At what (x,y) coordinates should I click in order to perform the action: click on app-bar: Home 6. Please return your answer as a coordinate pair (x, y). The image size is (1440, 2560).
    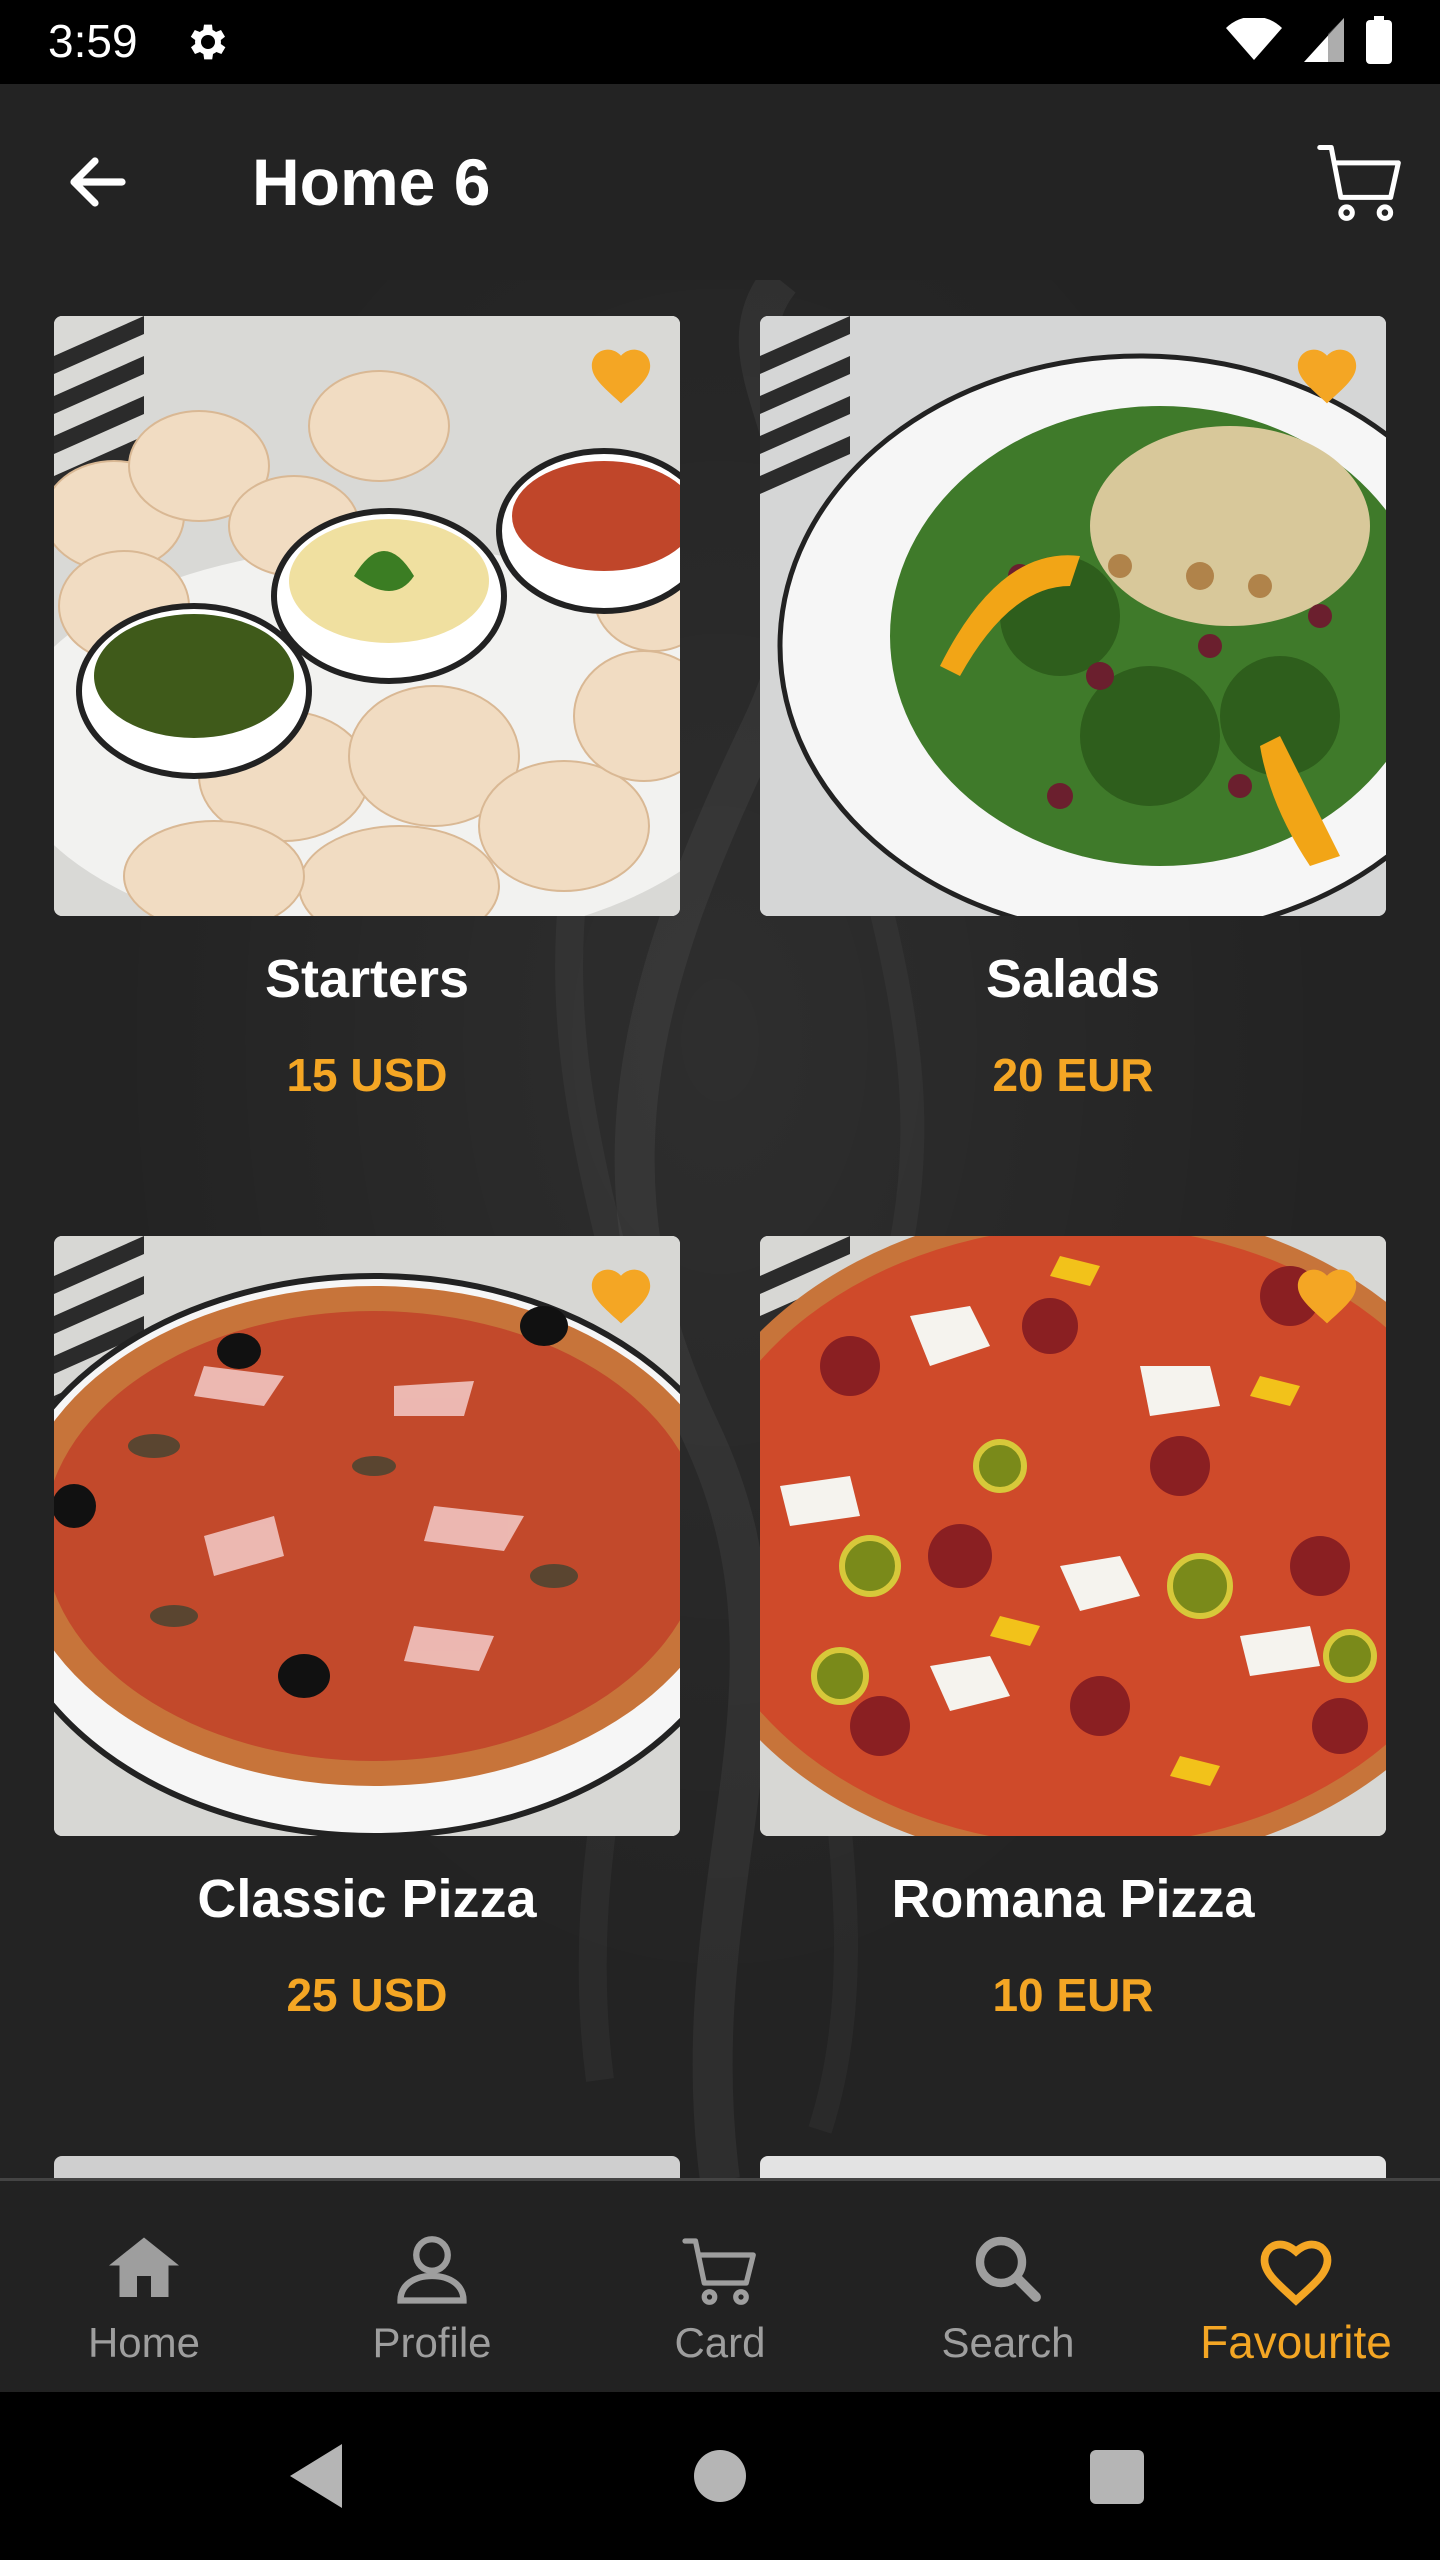
    Looking at the image, I should click on (720, 182).